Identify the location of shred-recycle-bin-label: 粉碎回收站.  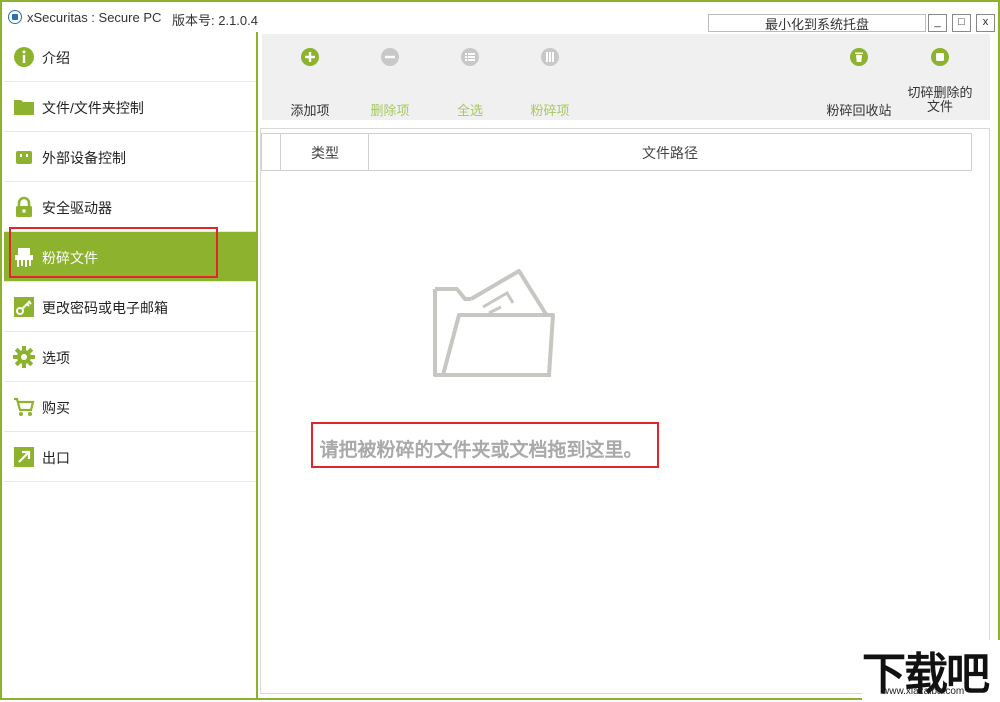
(859, 110).